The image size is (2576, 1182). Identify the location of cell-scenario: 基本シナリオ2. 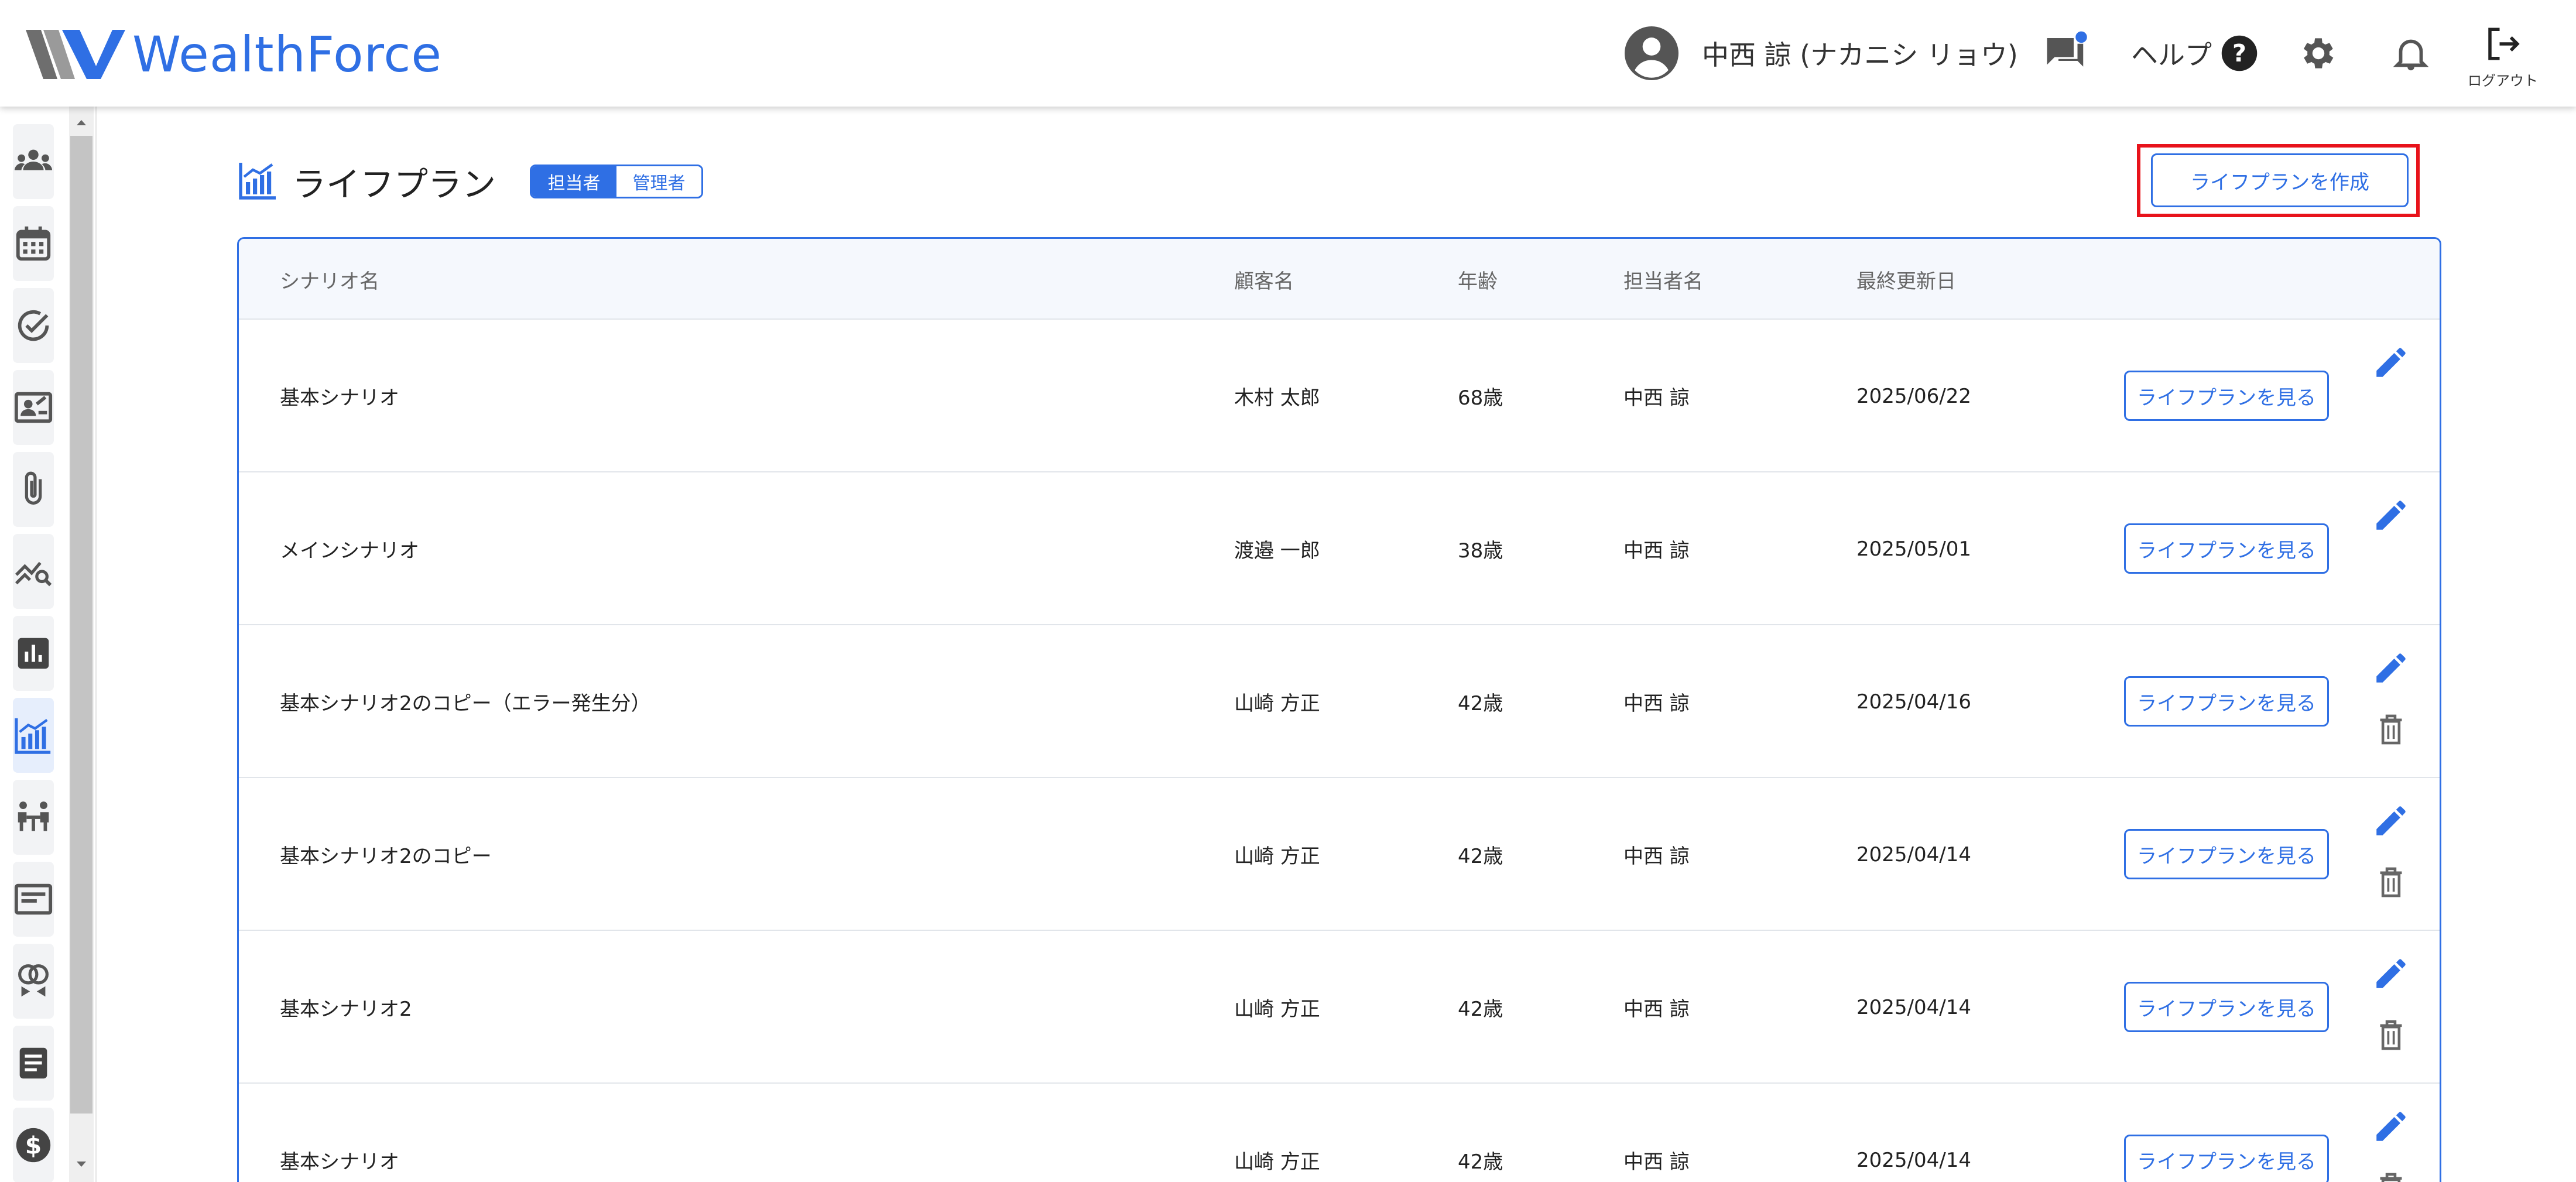
(346, 1010).